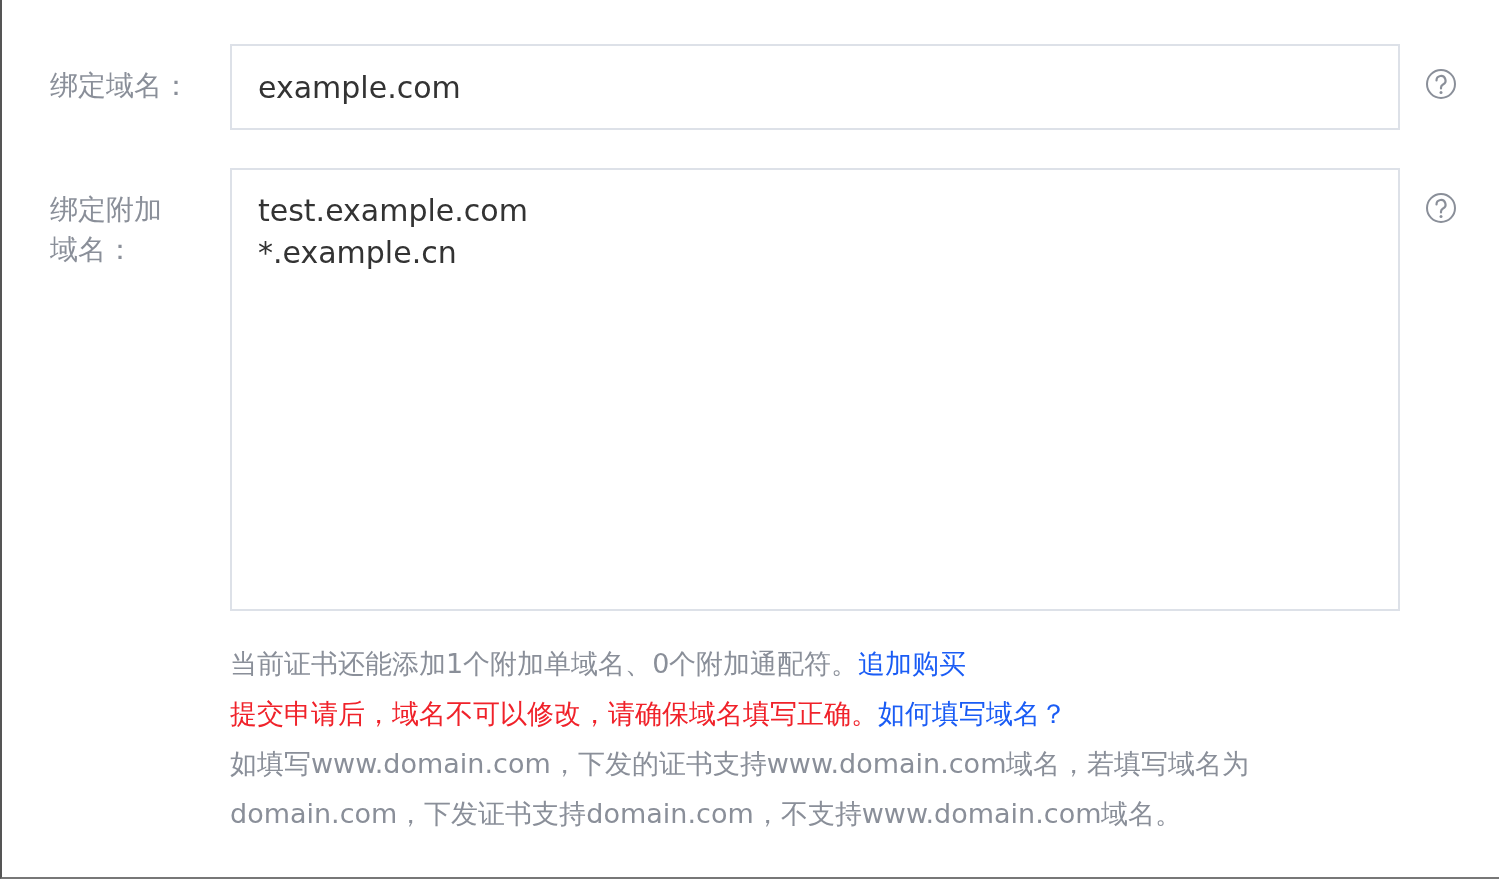 This screenshot has height=881, width=1501. What do you see at coordinates (106, 230) in the screenshot?
I see `field-label: 绑定附加域名：` at bounding box center [106, 230].